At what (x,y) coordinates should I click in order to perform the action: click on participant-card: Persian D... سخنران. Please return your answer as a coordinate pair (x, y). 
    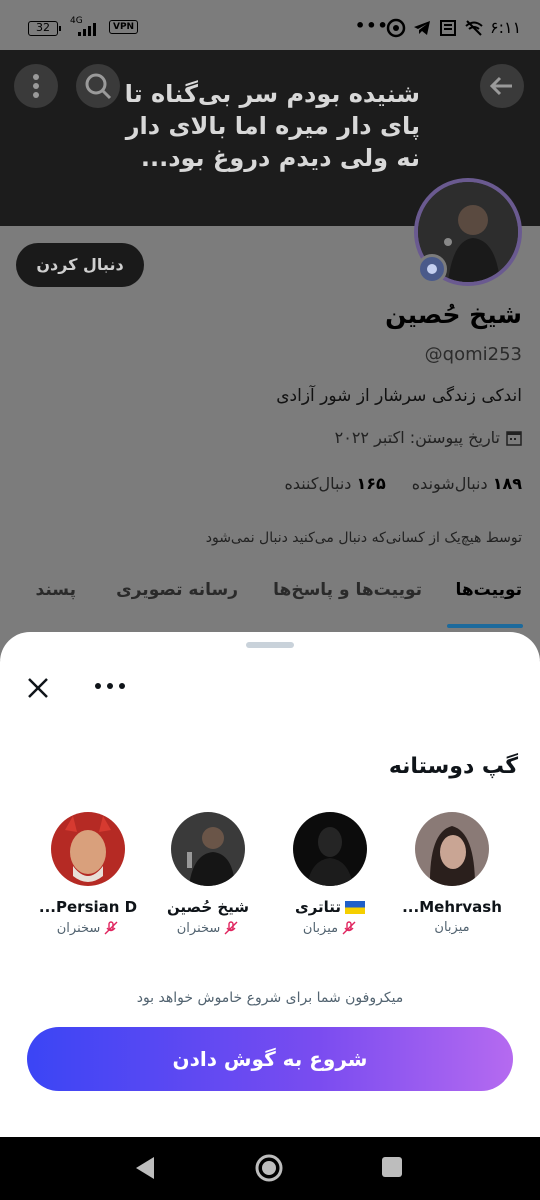
    Looking at the image, I should click on (88, 874).